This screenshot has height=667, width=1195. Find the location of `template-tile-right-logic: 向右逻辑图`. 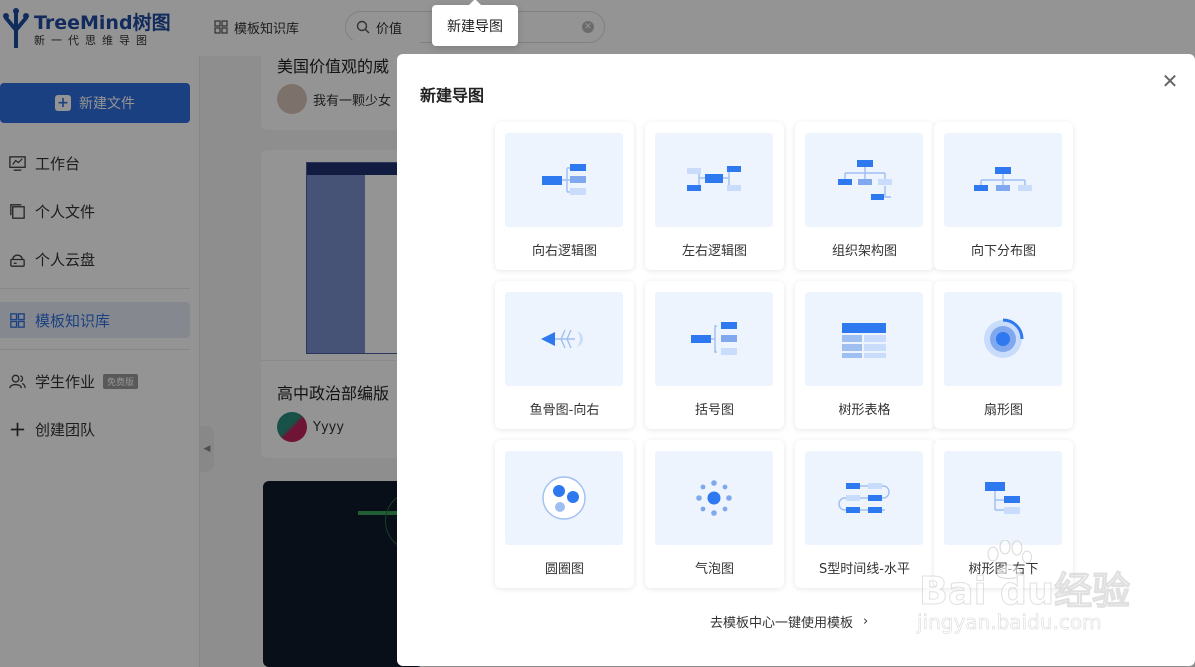

template-tile-right-logic: 向右逻辑图 is located at coordinates (564, 196).